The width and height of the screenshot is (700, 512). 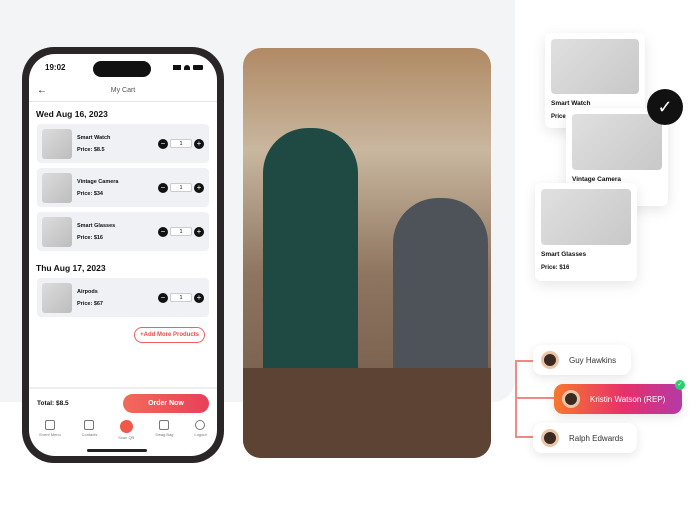 What do you see at coordinates (200, 434) in the screenshot?
I see `tab-label: Logout` at bounding box center [200, 434].